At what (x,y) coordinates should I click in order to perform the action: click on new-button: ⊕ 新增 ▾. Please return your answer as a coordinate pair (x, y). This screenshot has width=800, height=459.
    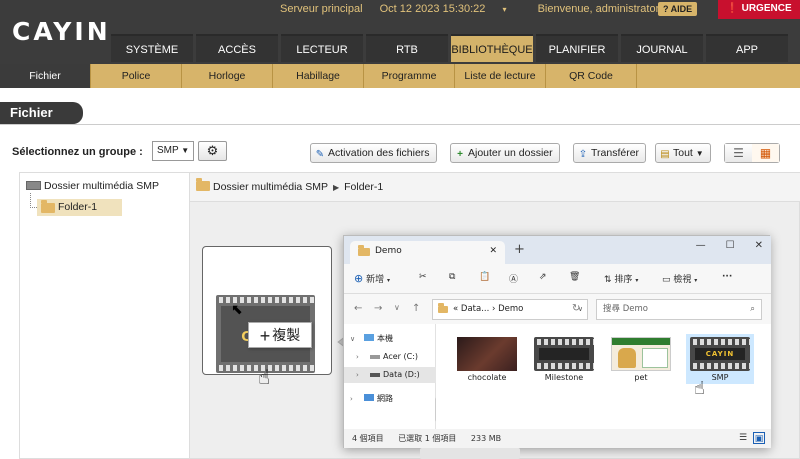
    Looking at the image, I should click on (372, 278).